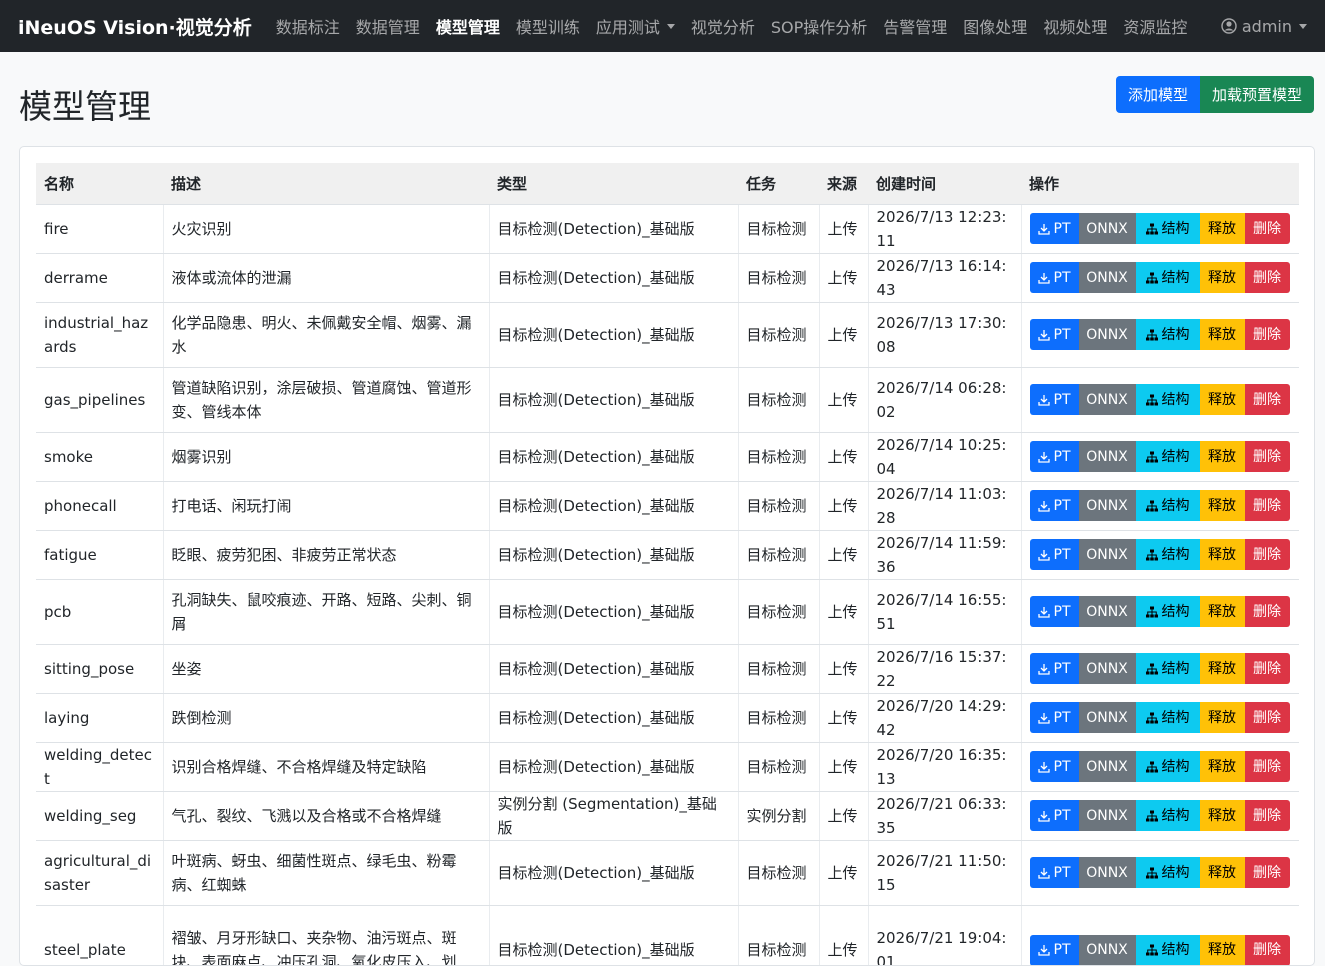  I want to click on nav-item-0: 数据标注, so click(308, 26).